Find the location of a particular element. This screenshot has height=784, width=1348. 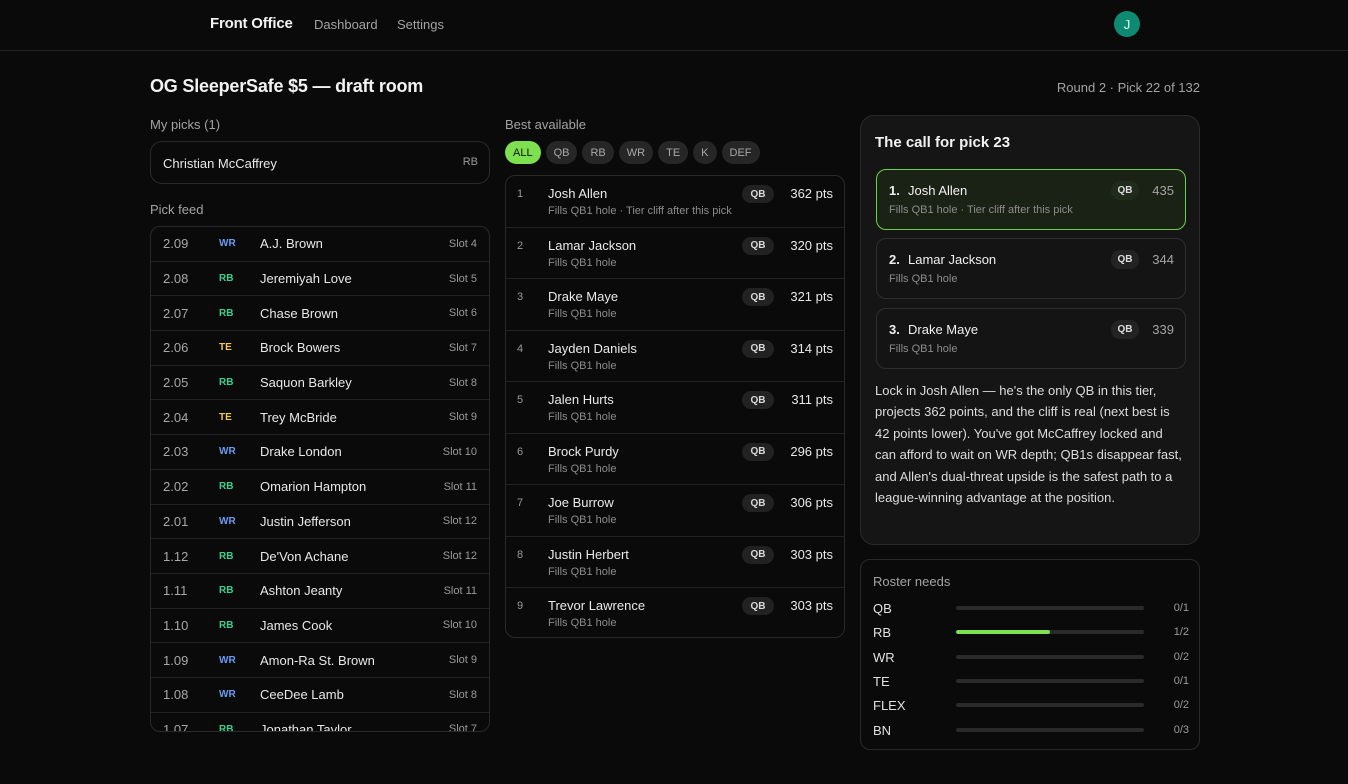

need-position-label: RB is located at coordinates (882, 633).